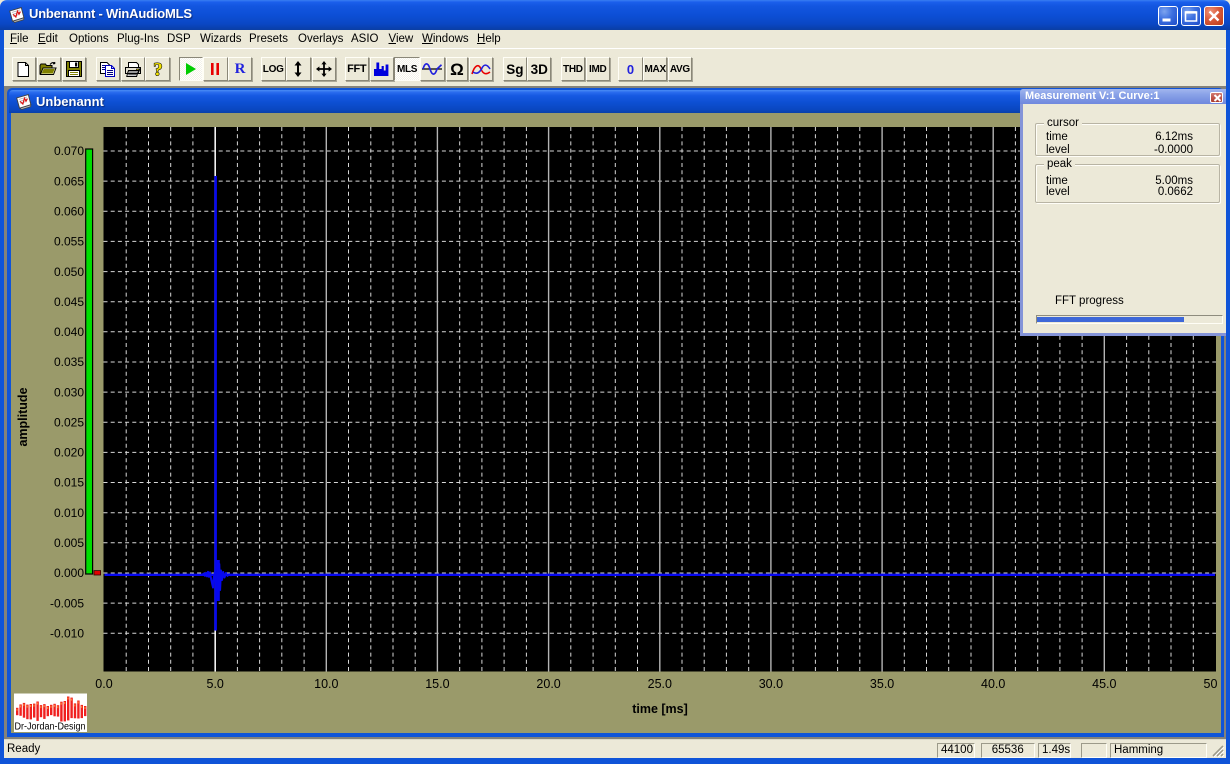 The width and height of the screenshot is (1230, 764). I want to click on svg-text: 0.040, so click(69, 332).